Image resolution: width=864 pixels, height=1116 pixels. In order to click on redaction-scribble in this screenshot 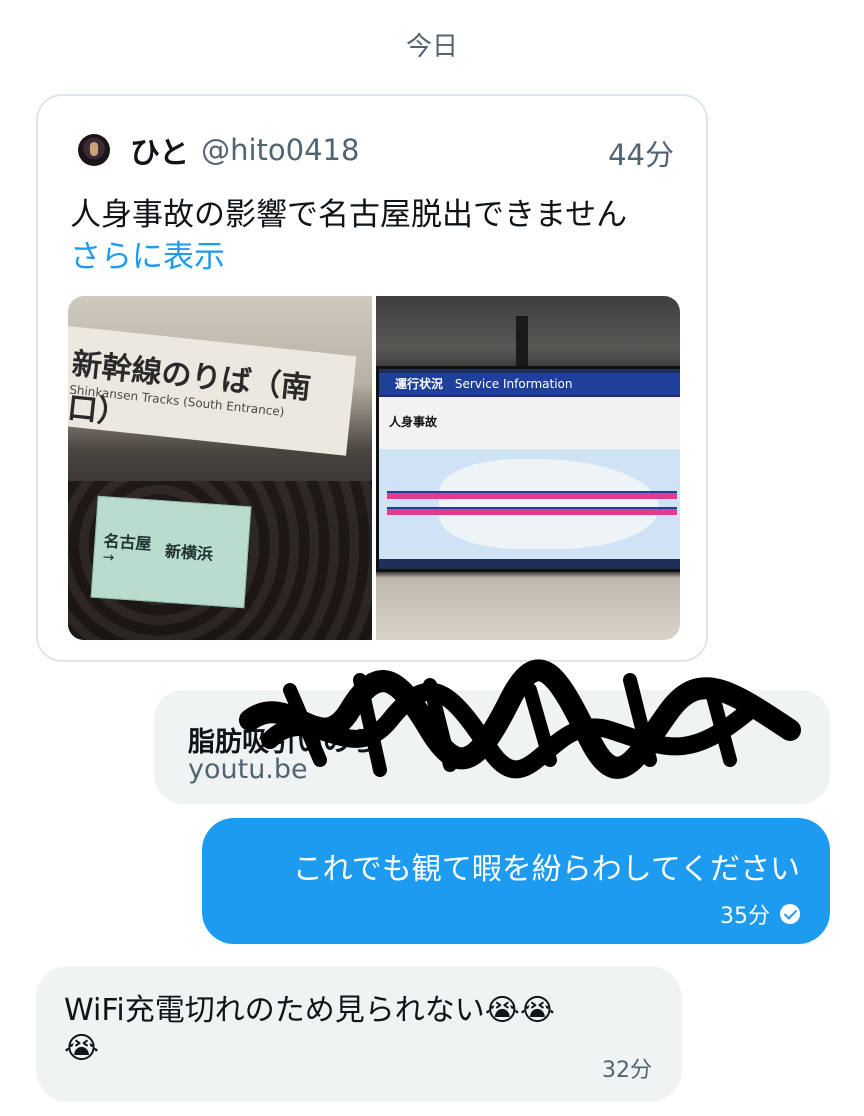, I will do `click(520, 719)`.